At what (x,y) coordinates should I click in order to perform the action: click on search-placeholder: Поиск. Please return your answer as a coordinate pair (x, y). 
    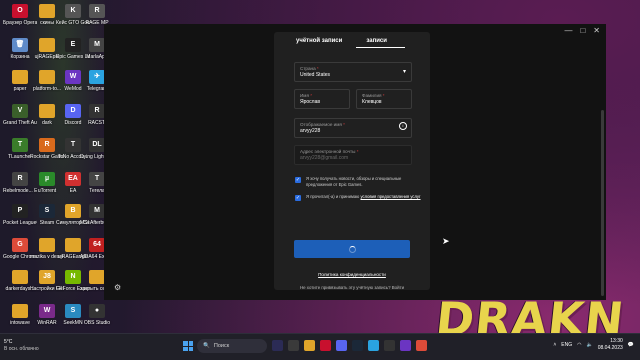
    Looking at the image, I should click on (221, 346).